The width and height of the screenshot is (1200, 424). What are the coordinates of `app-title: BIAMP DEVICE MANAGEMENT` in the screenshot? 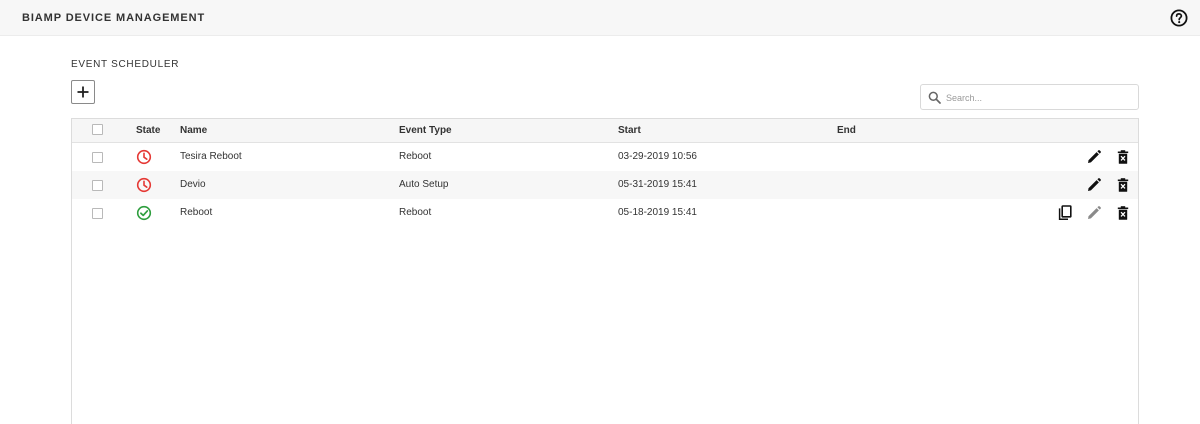 It's located at (114, 18).